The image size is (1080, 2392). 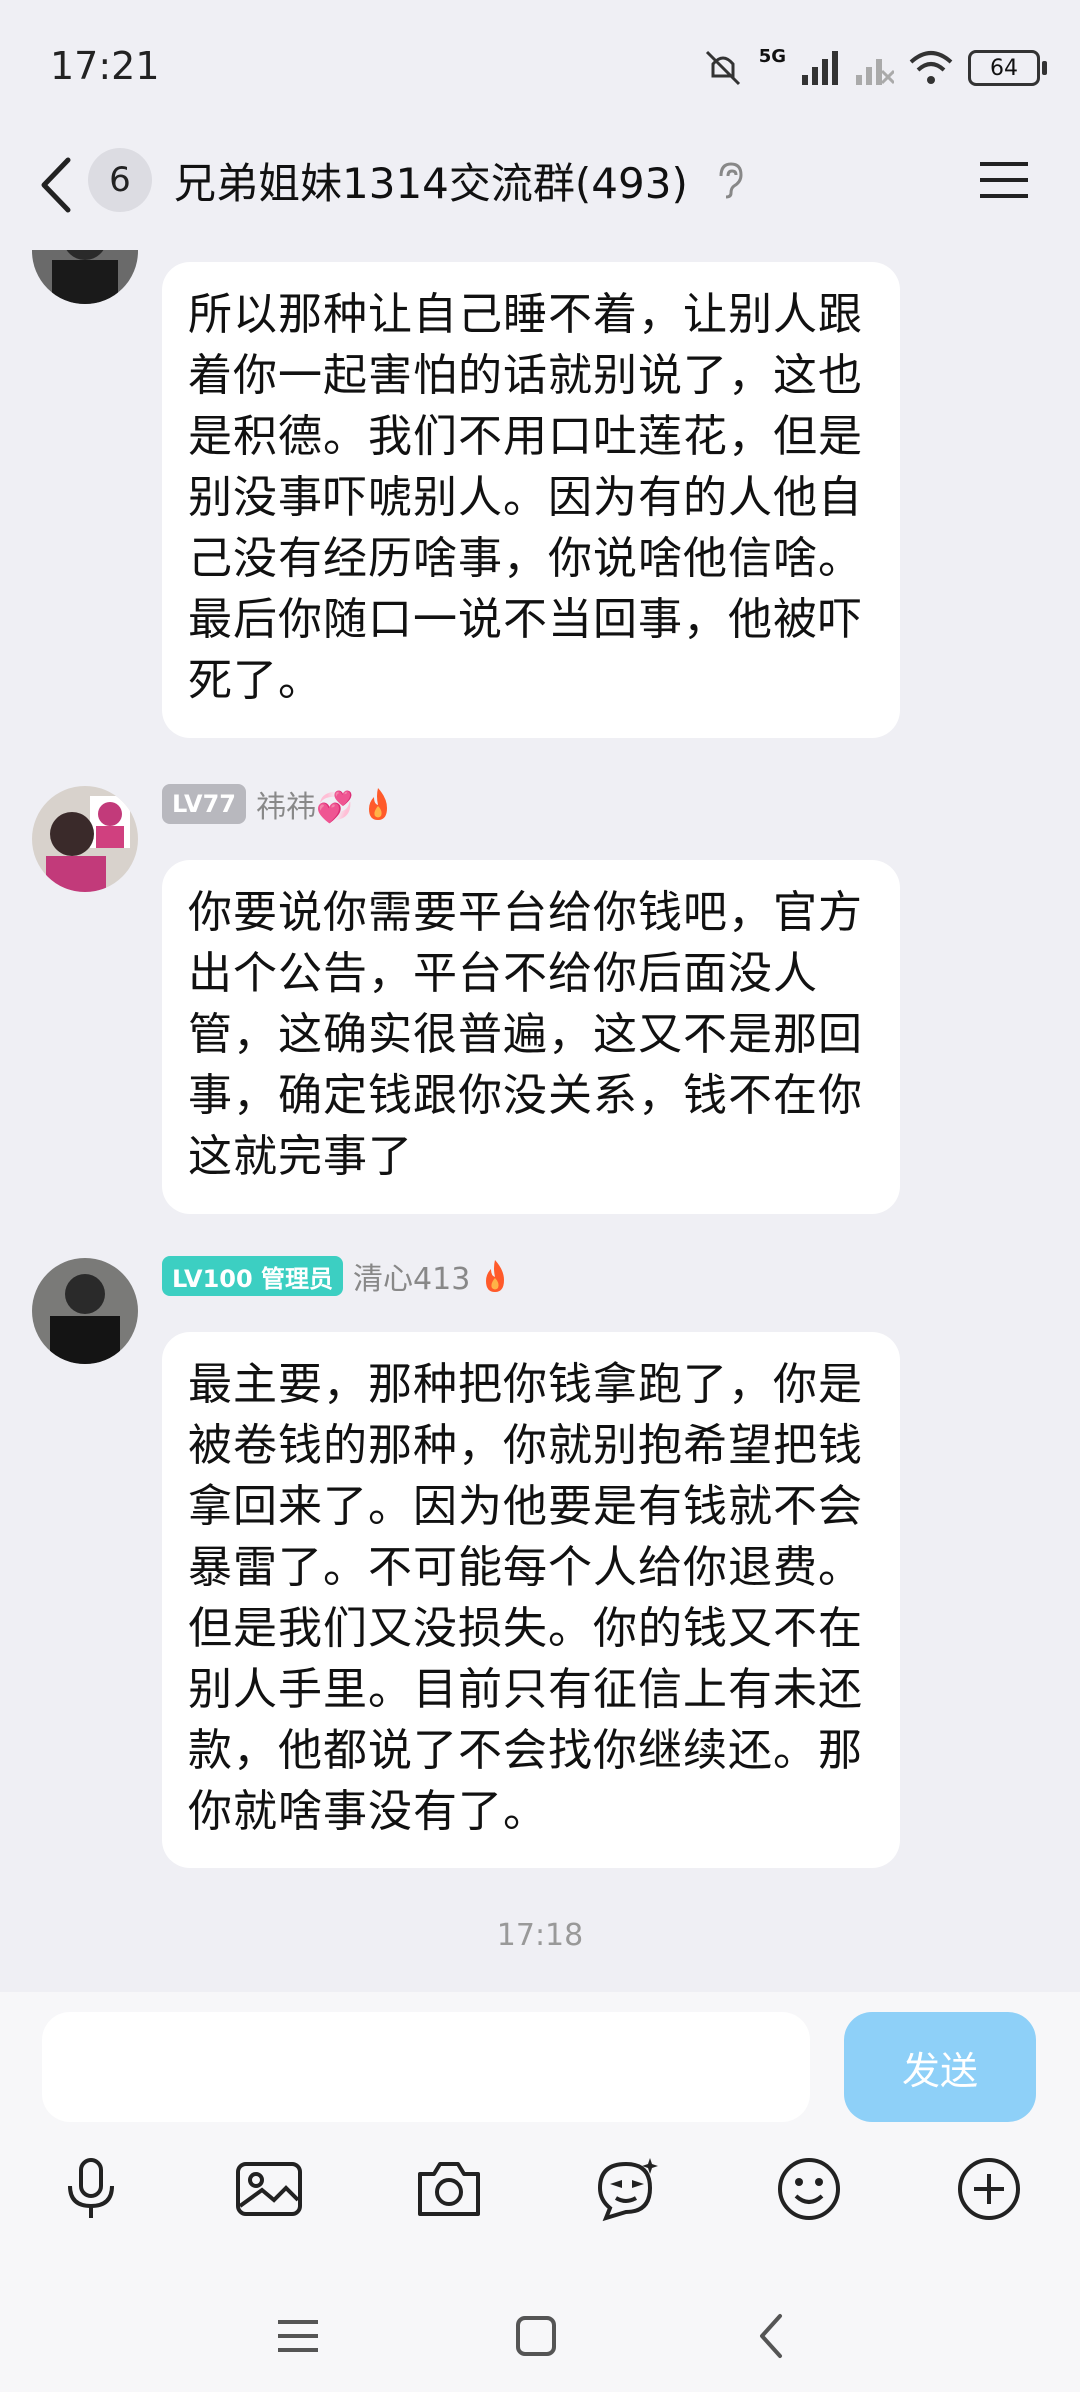 What do you see at coordinates (772, 2336) in the screenshot?
I see `back-nav-icon` at bounding box center [772, 2336].